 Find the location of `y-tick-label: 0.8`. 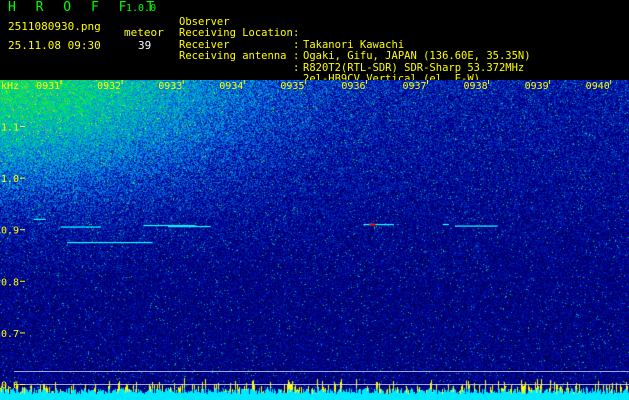

y-tick-label: 0.8 is located at coordinates (10, 282).